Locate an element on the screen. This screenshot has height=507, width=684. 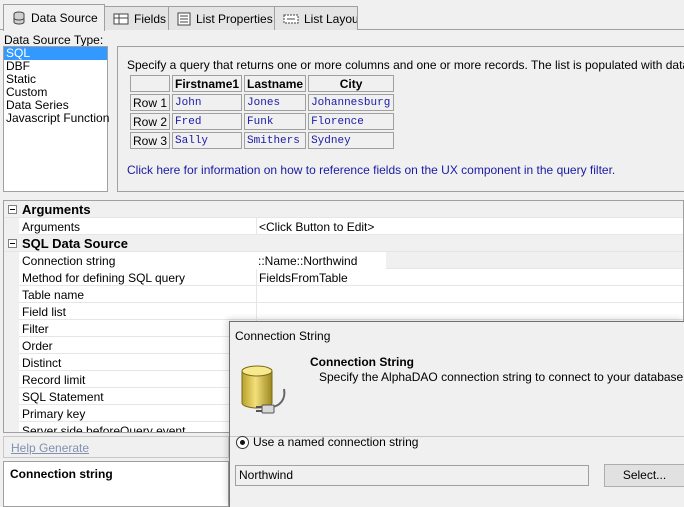
row-header: Row 3 is located at coordinates (150, 140).